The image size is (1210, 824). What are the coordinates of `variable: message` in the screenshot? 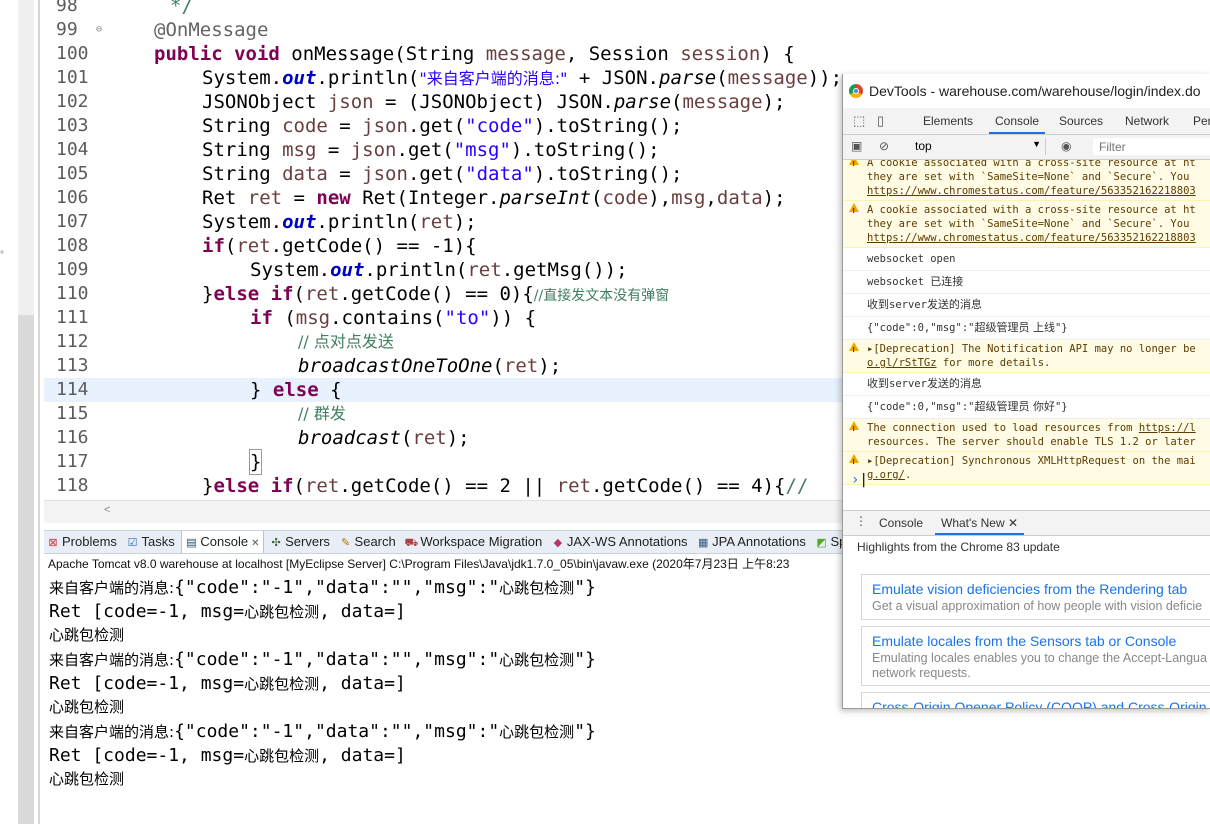 It's located at (767, 78).